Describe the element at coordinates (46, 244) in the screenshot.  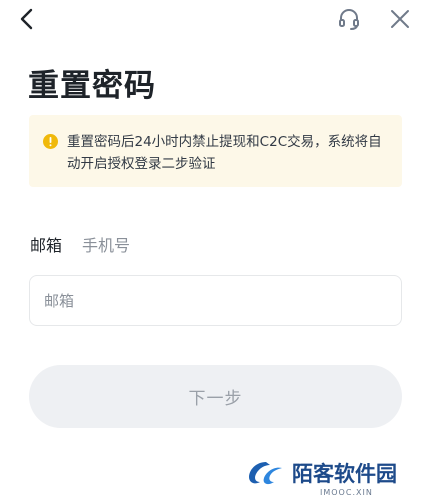
I see `tab-email: 邮箱` at that location.